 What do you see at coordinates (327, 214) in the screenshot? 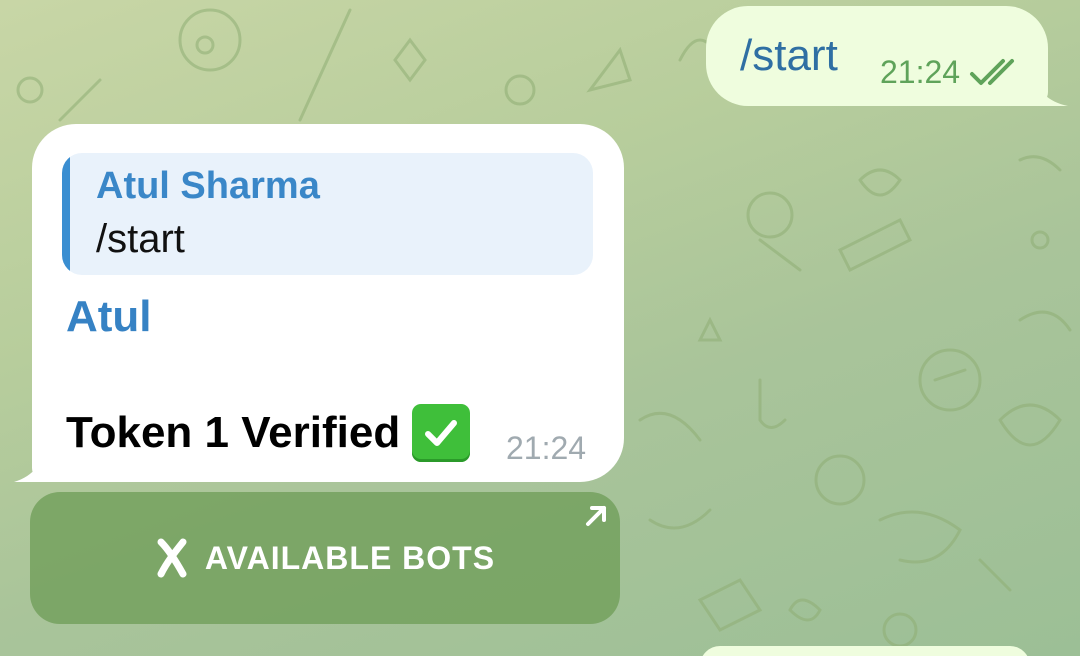
I see `reply-quote: Atul Sharma /start` at bounding box center [327, 214].